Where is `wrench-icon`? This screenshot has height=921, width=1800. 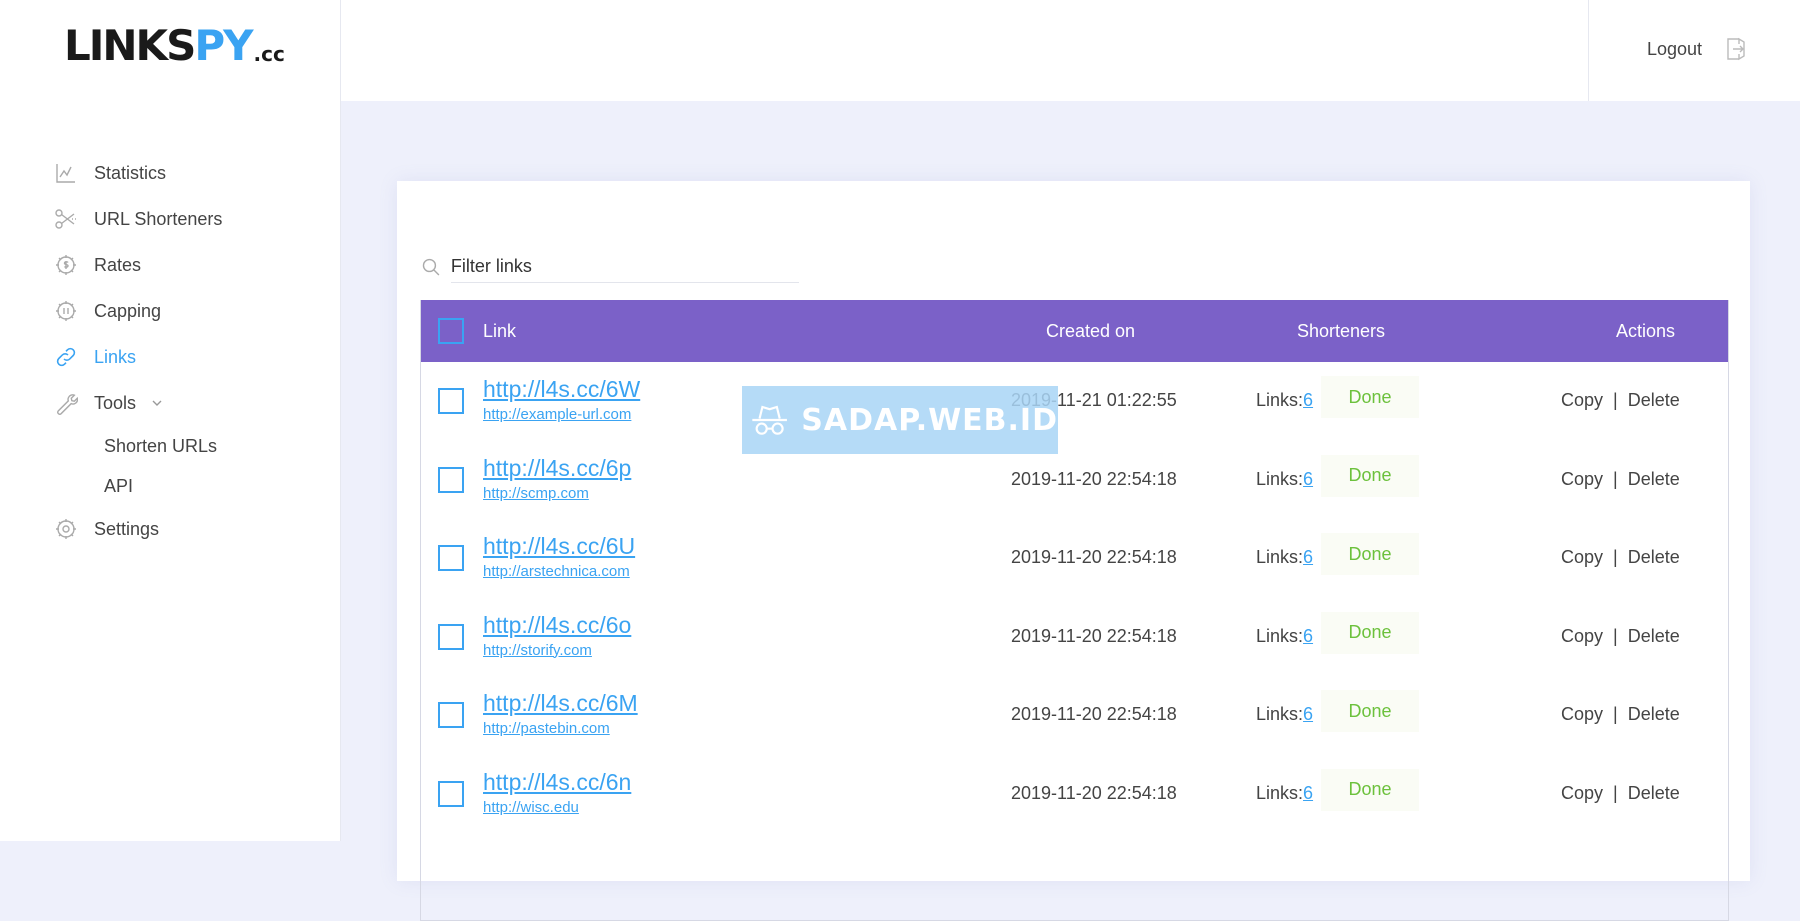 wrench-icon is located at coordinates (66, 403).